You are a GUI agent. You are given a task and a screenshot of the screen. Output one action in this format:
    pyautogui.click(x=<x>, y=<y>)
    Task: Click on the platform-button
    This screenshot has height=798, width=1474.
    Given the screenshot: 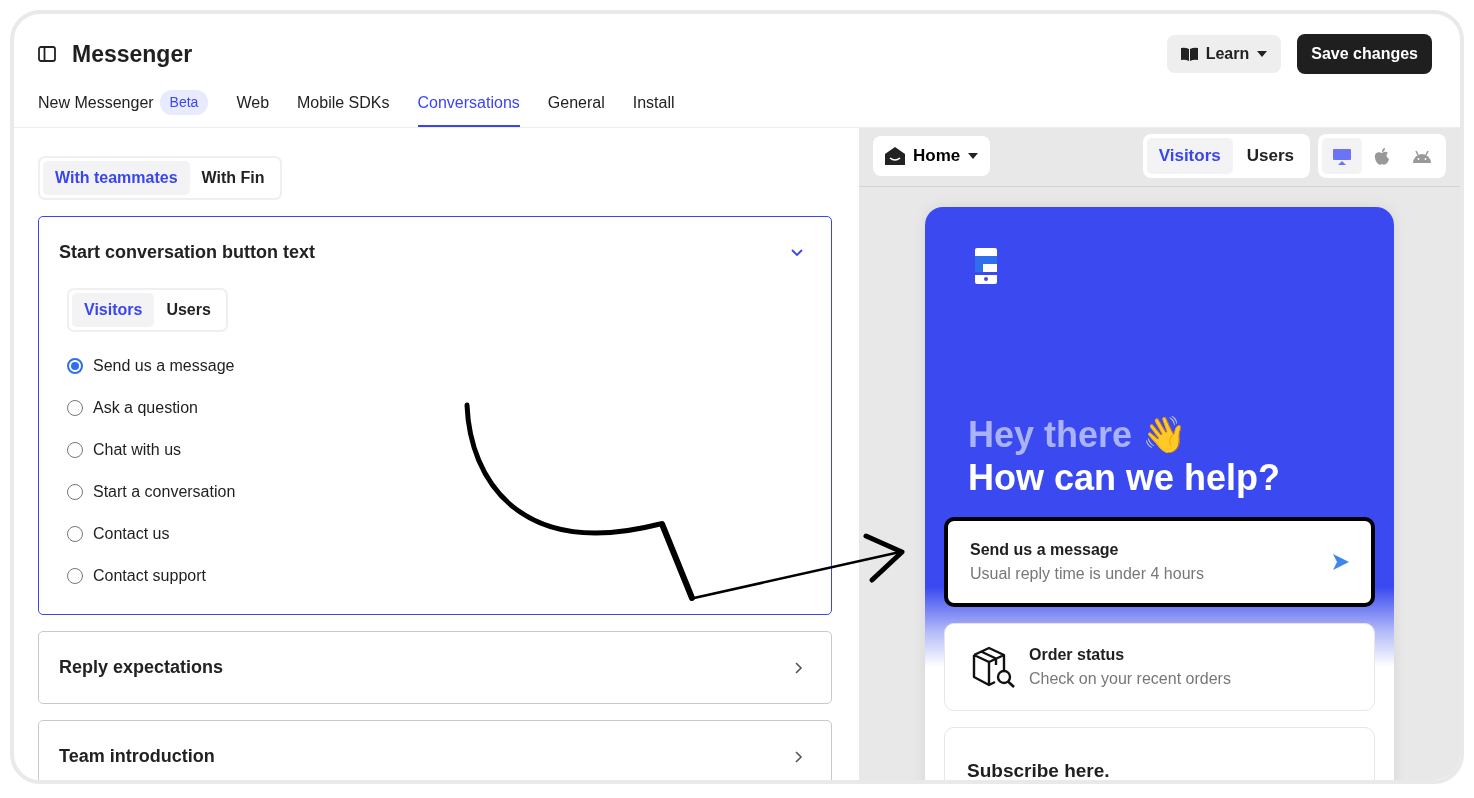 What is the action you would take?
    pyautogui.click(x=1342, y=156)
    